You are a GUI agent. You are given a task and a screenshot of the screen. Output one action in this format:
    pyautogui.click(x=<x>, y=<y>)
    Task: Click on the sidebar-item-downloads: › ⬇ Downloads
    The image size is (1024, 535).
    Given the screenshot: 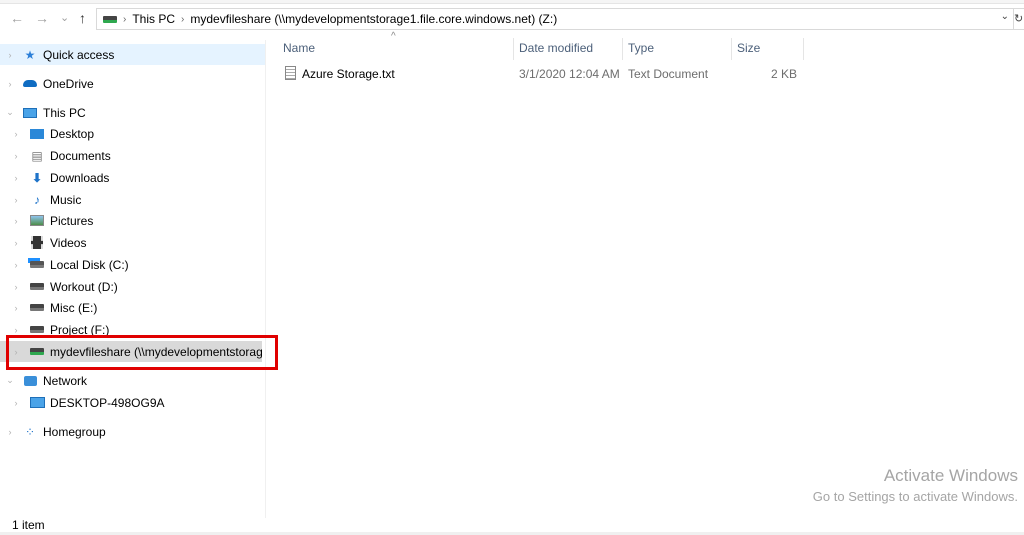 What is the action you would take?
    pyautogui.click(x=132, y=177)
    